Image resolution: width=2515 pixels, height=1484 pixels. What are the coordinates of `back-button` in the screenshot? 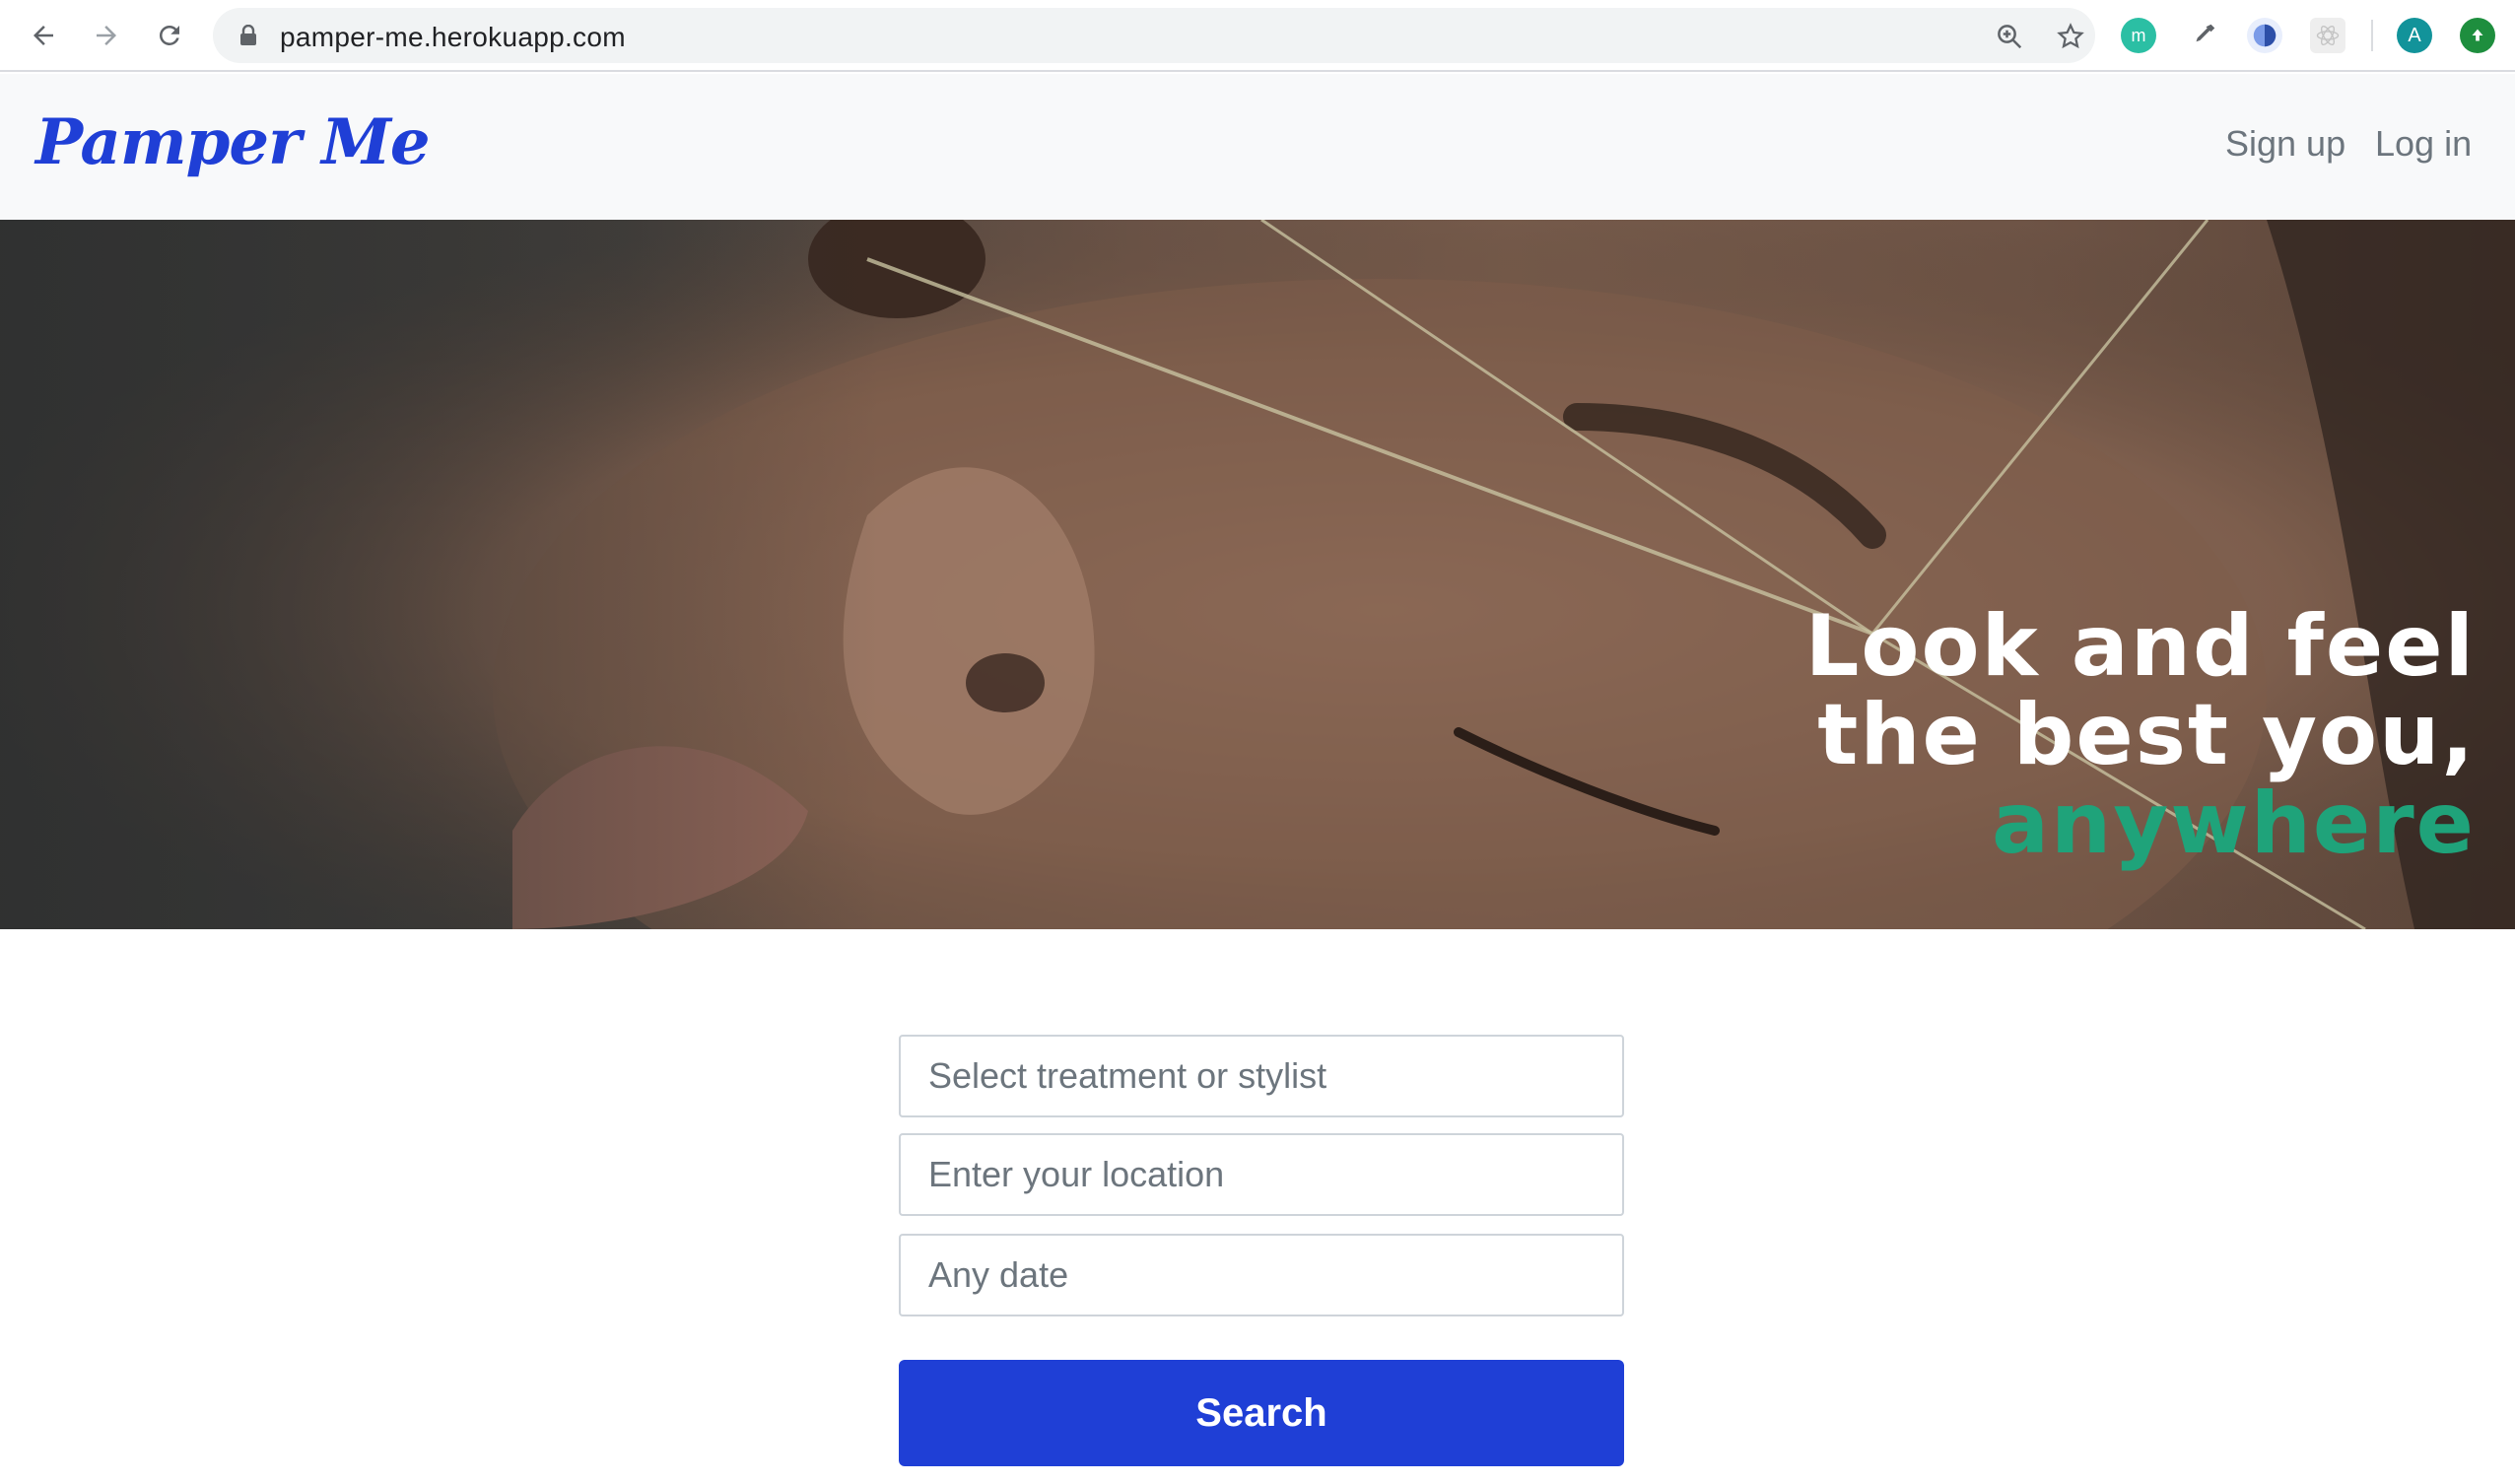 It's located at (43, 35).